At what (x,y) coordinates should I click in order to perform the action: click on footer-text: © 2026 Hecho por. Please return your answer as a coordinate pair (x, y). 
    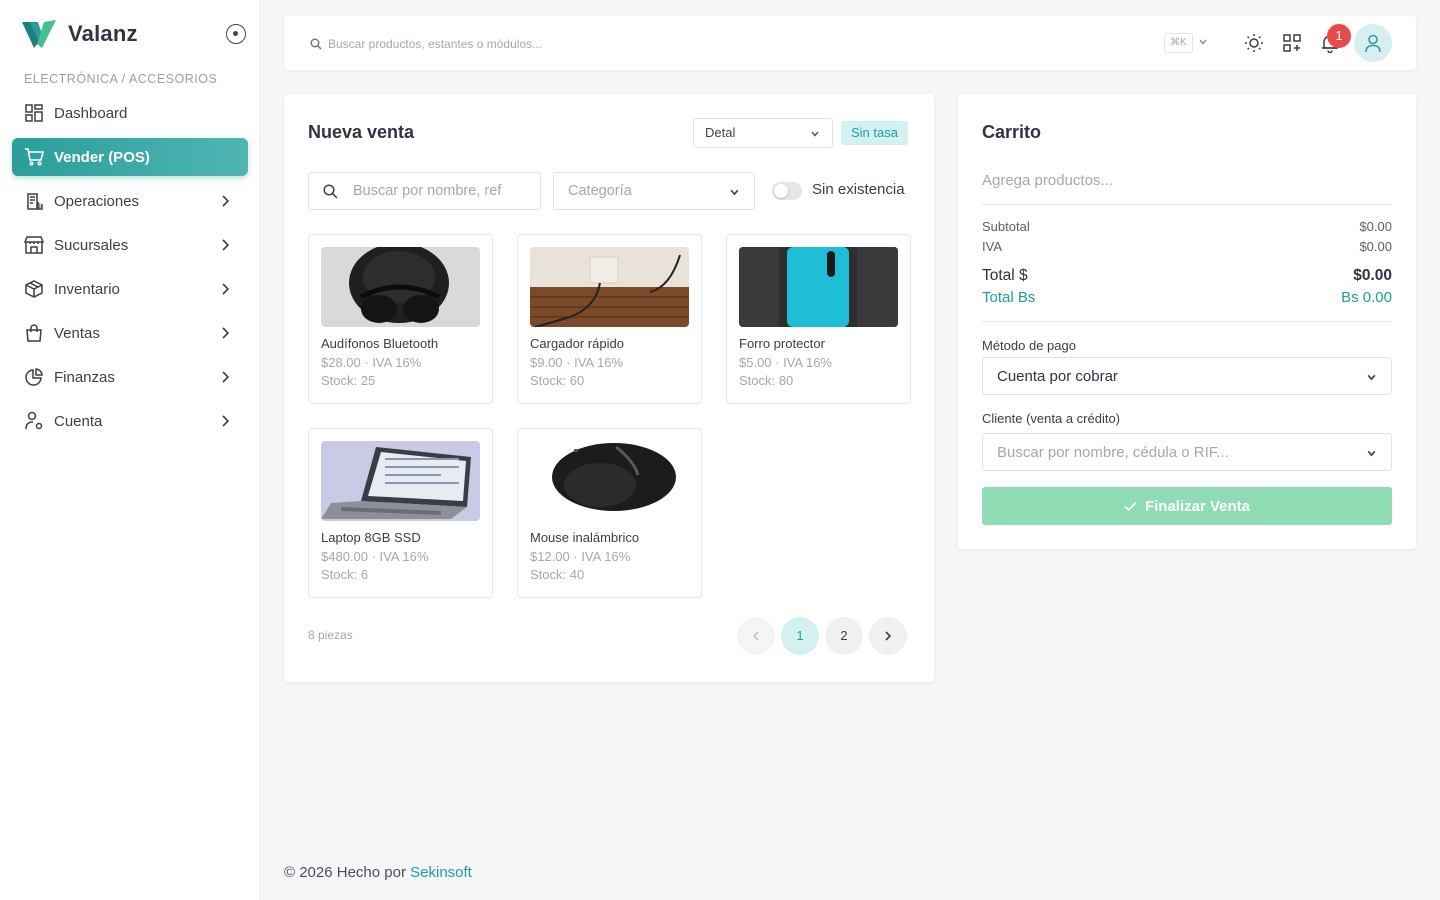
    Looking at the image, I should click on (345, 872).